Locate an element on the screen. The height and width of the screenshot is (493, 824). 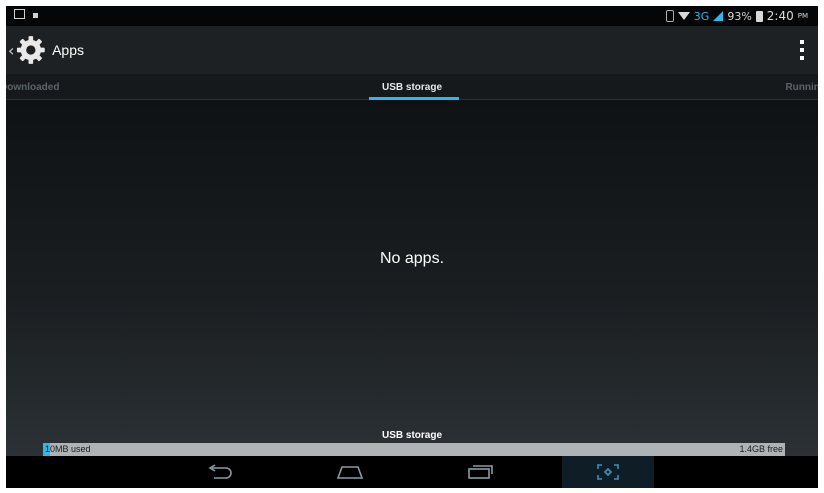
status-right: 3G 93% 2:40 PM is located at coordinates (736, 16).